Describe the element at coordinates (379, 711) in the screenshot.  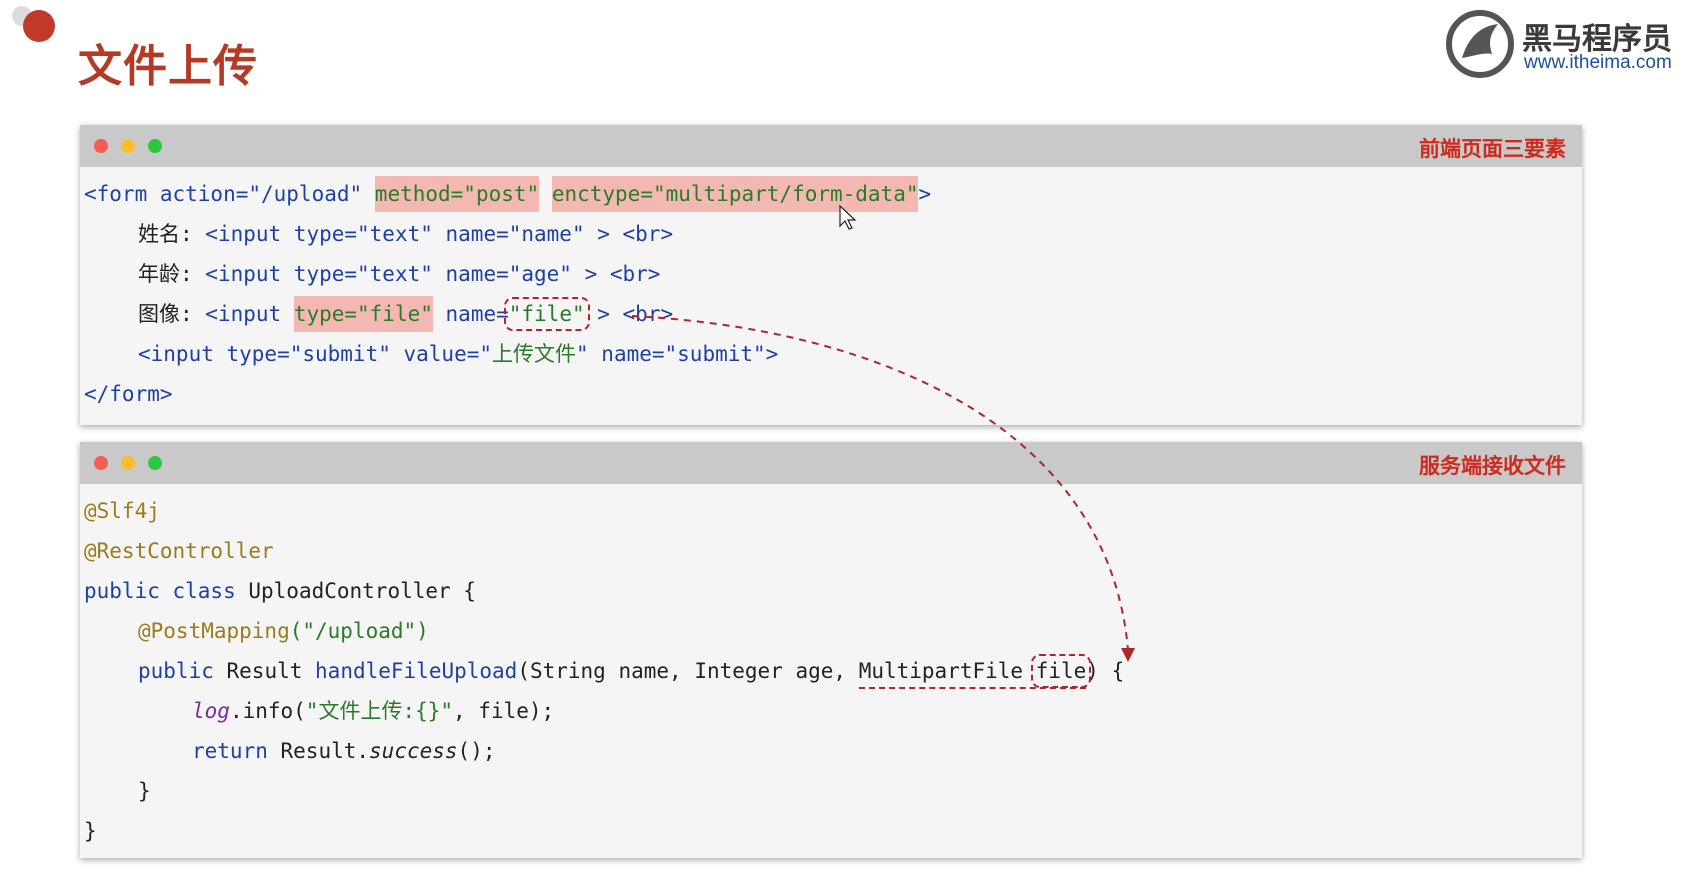
I see `log-message: "文件上传:{}"` at that location.